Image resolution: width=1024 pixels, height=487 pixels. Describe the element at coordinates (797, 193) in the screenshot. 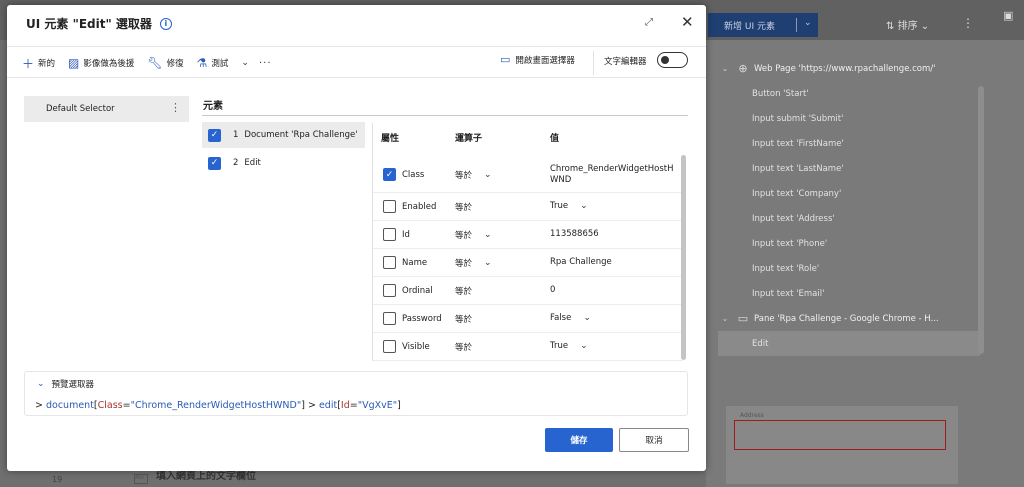

I see `tree-item-label: Input text 'Company'` at that location.